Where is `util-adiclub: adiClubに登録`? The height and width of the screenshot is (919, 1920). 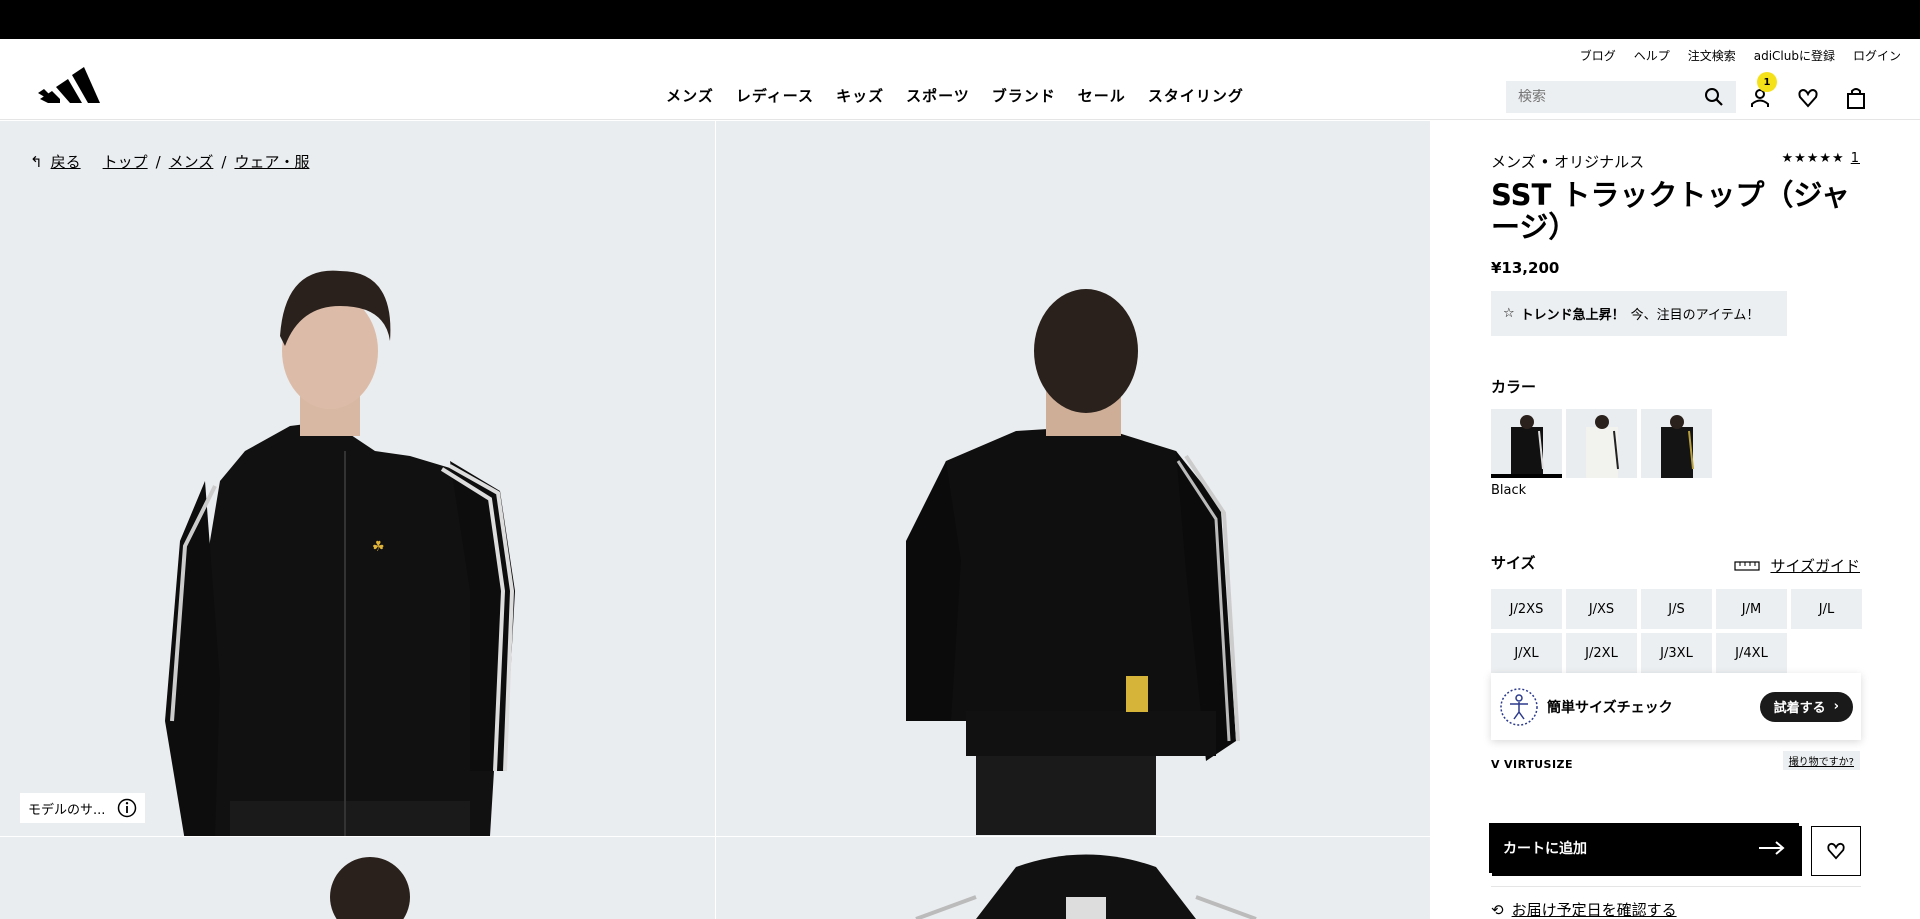 util-adiclub: adiClubに登録 is located at coordinates (1794, 55).